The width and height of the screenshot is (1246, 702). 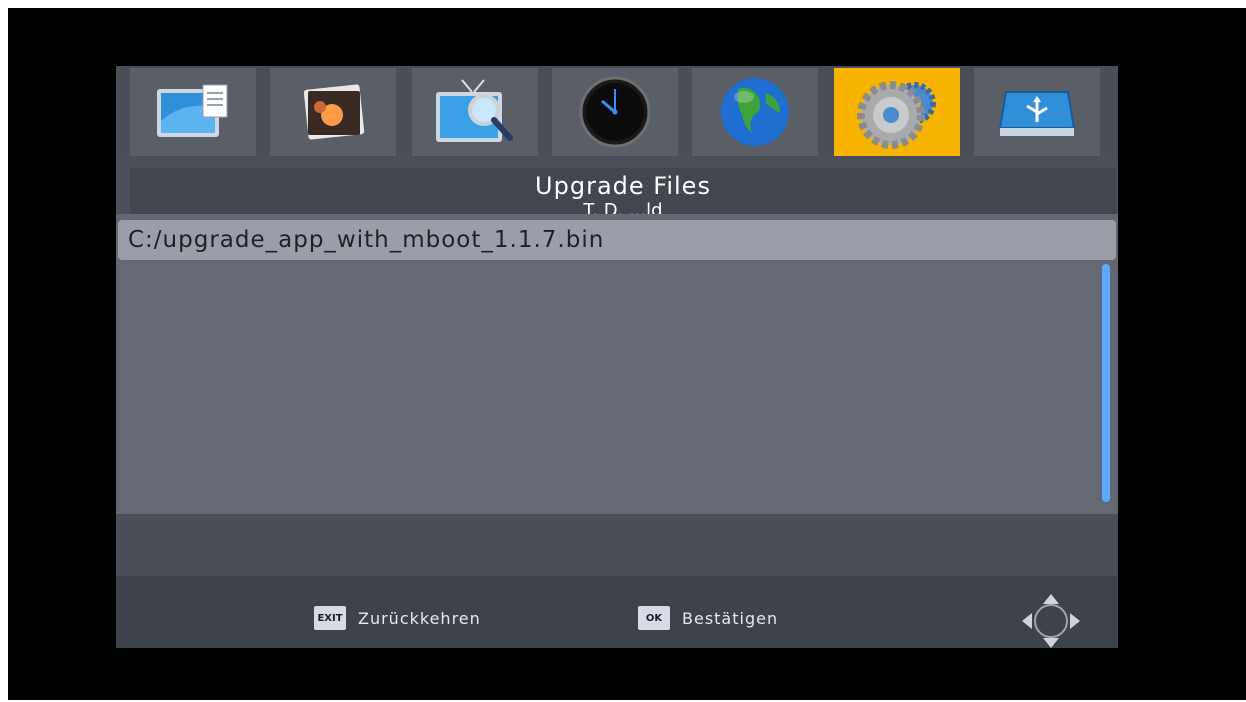 I want to click on footer-hints: EXIT Zurückkehren OK Bestätigen, so click(x=617, y=612).